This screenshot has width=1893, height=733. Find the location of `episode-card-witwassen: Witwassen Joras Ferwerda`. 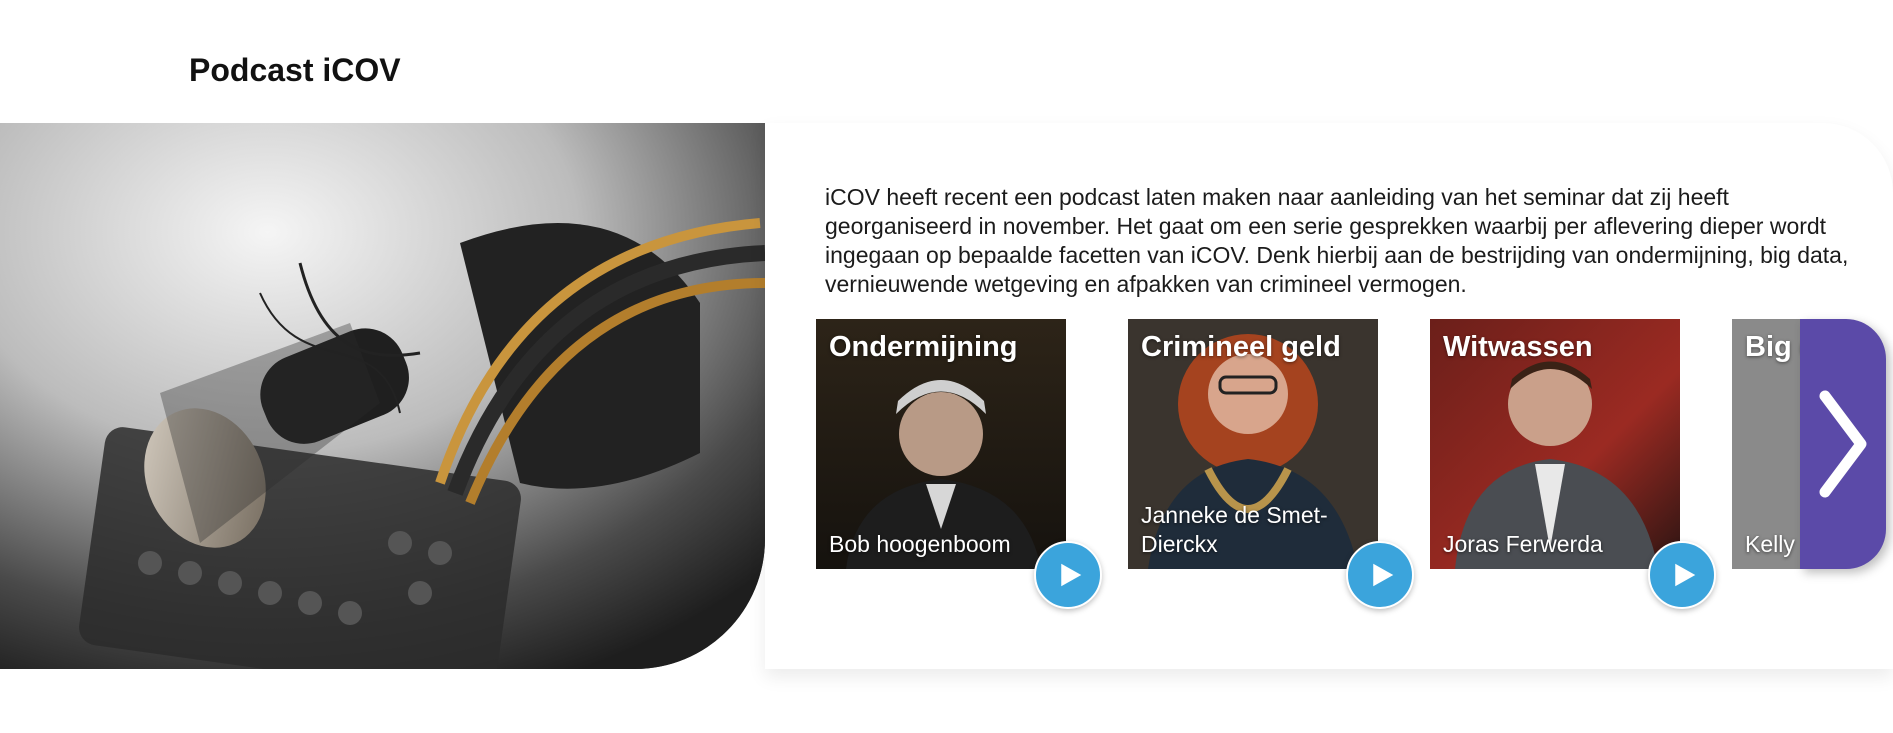

episode-card-witwassen: Witwassen Joras Ferwerda is located at coordinates (1573, 464).